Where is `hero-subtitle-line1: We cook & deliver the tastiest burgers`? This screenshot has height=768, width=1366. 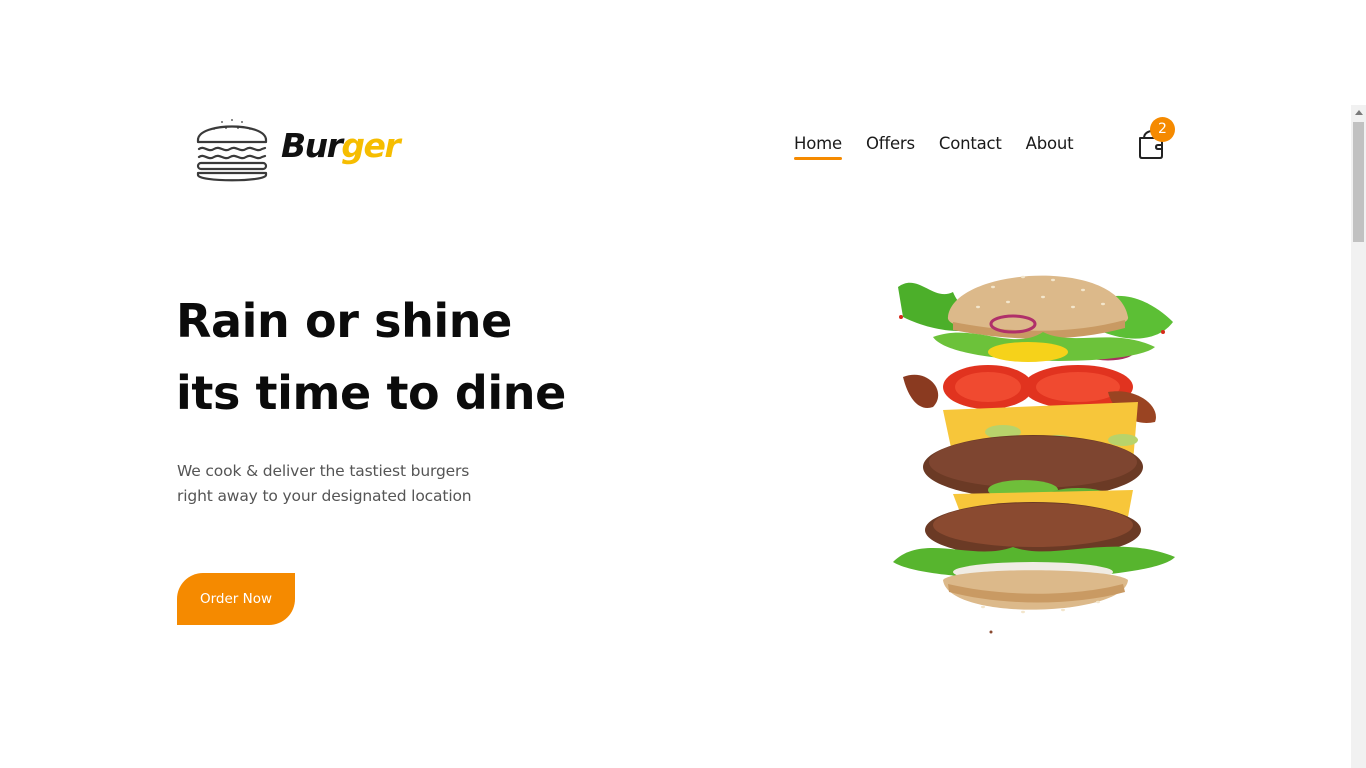 hero-subtitle-line1: We cook & deliver the tastiest burgers is located at coordinates (323, 471).